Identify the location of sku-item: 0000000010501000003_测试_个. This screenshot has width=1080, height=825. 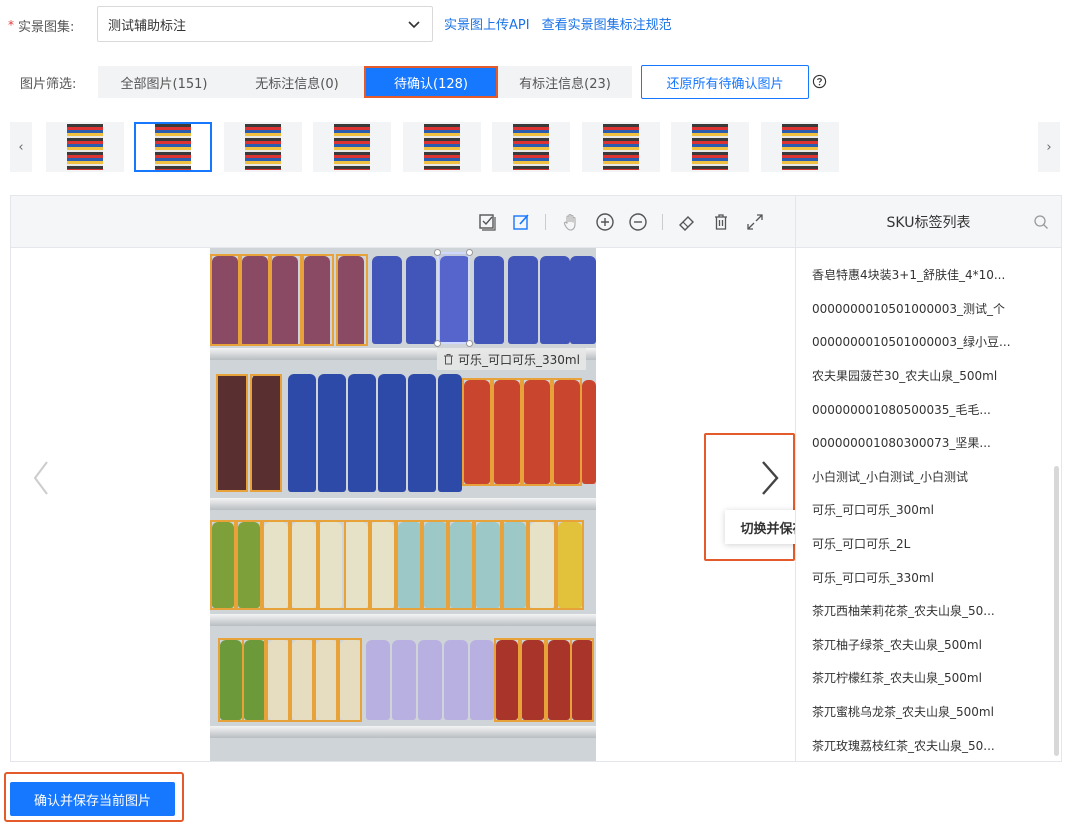
(927, 309).